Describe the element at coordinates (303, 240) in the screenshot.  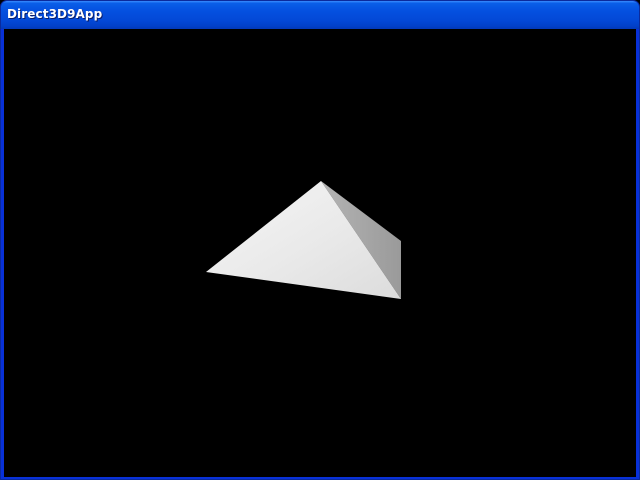
I see `rendered-scene` at that location.